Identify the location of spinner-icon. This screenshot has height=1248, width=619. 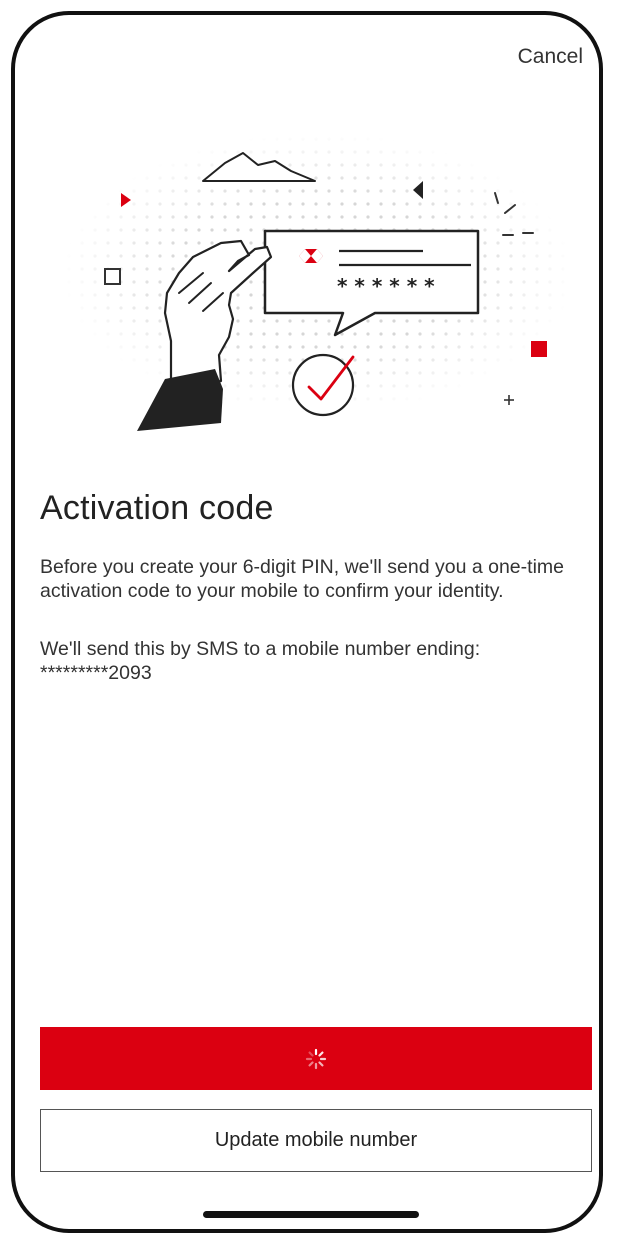
(316, 1058).